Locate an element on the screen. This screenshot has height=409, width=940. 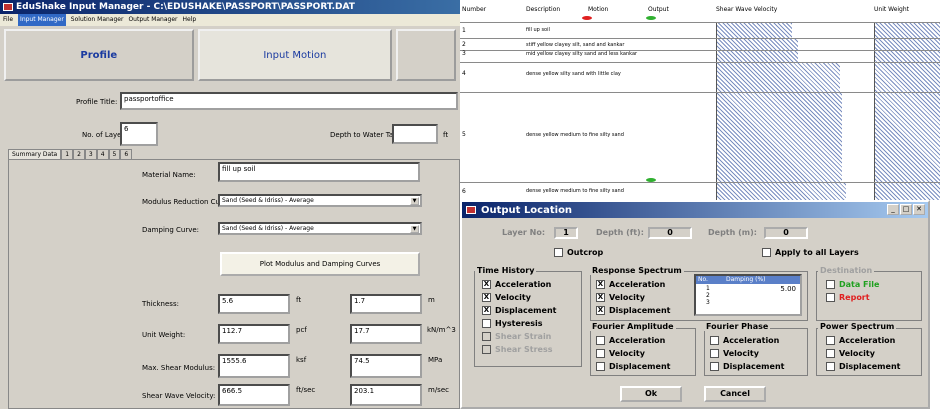
data-file-checkbox: Data File is located at coordinates (852, 284).